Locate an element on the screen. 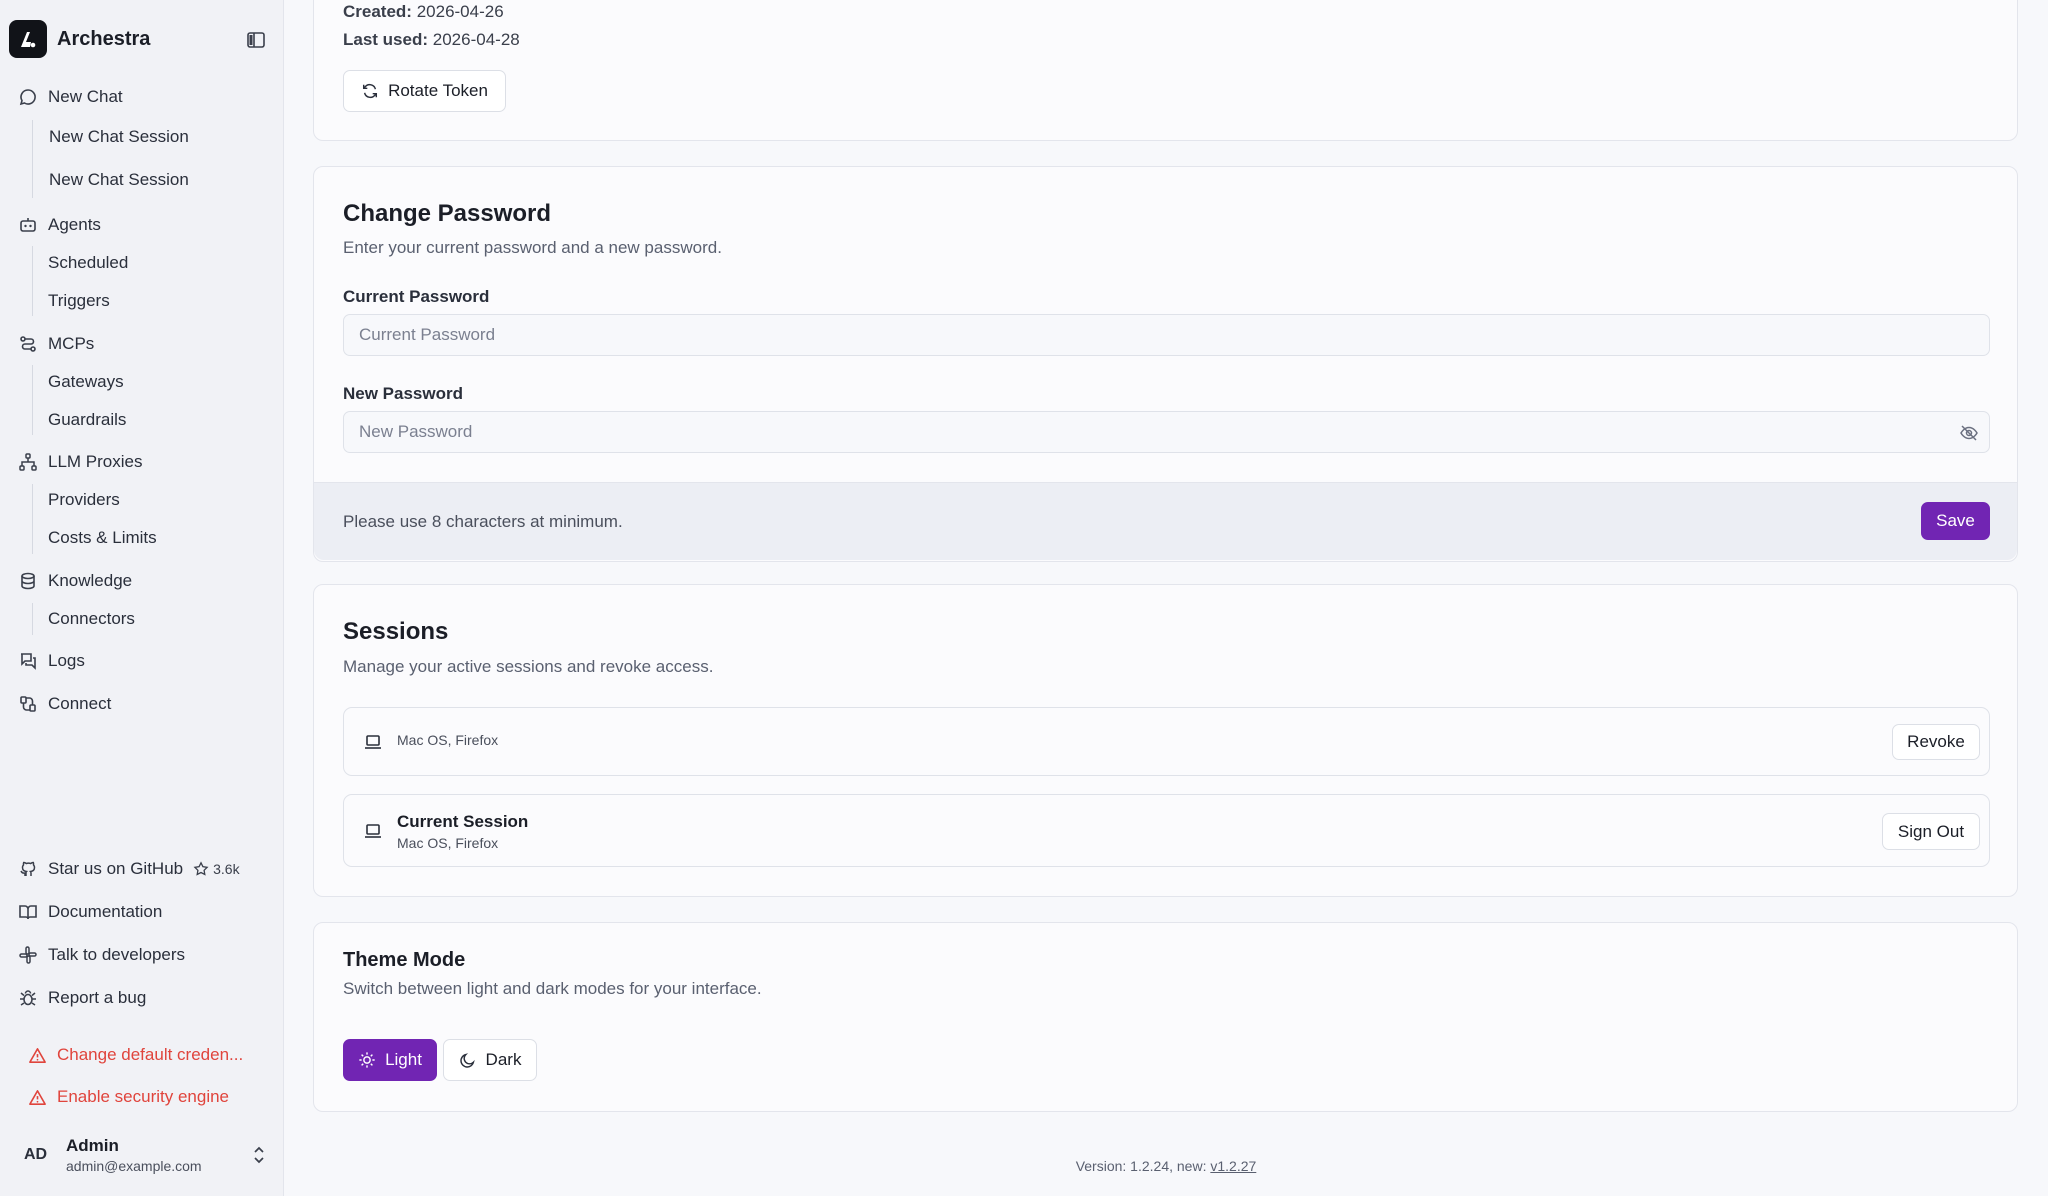 The image size is (2048, 1196). eye-off-icon is located at coordinates (1969, 433).